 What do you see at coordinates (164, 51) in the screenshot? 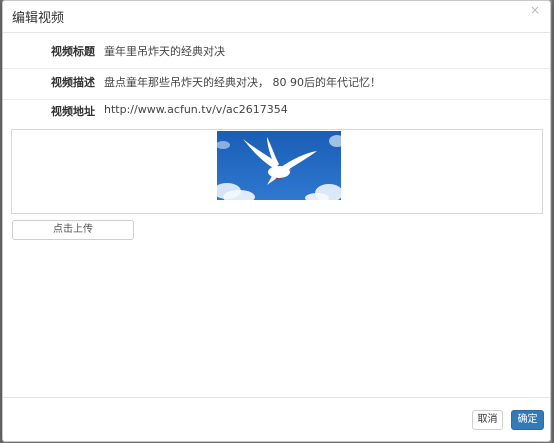
I see `video-title-value: 童年里吊炸天的经典对决` at bounding box center [164, 51].